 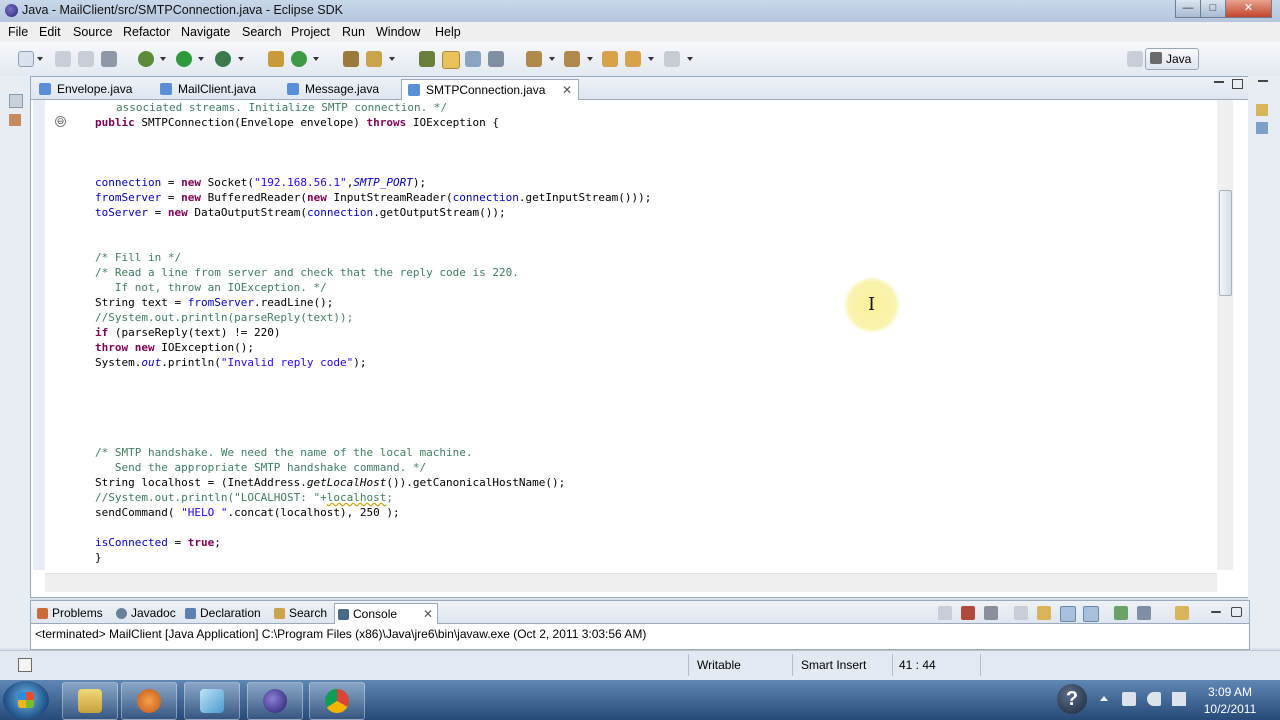 What do you see at coordinates (552, 59) in the screenshot?
I see `next-annotation-dropdown-icon` at bounding box center [552, 59].